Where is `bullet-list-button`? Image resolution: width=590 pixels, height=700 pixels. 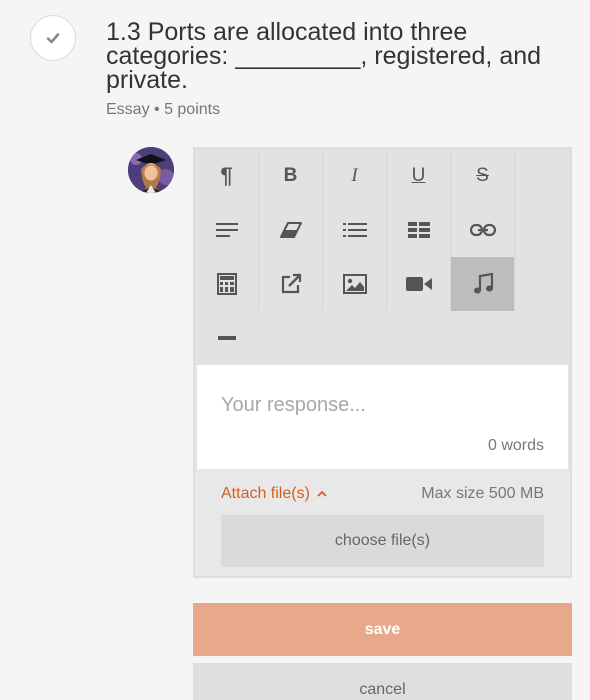 bullet-list-button is located at coordinates (355, 230).